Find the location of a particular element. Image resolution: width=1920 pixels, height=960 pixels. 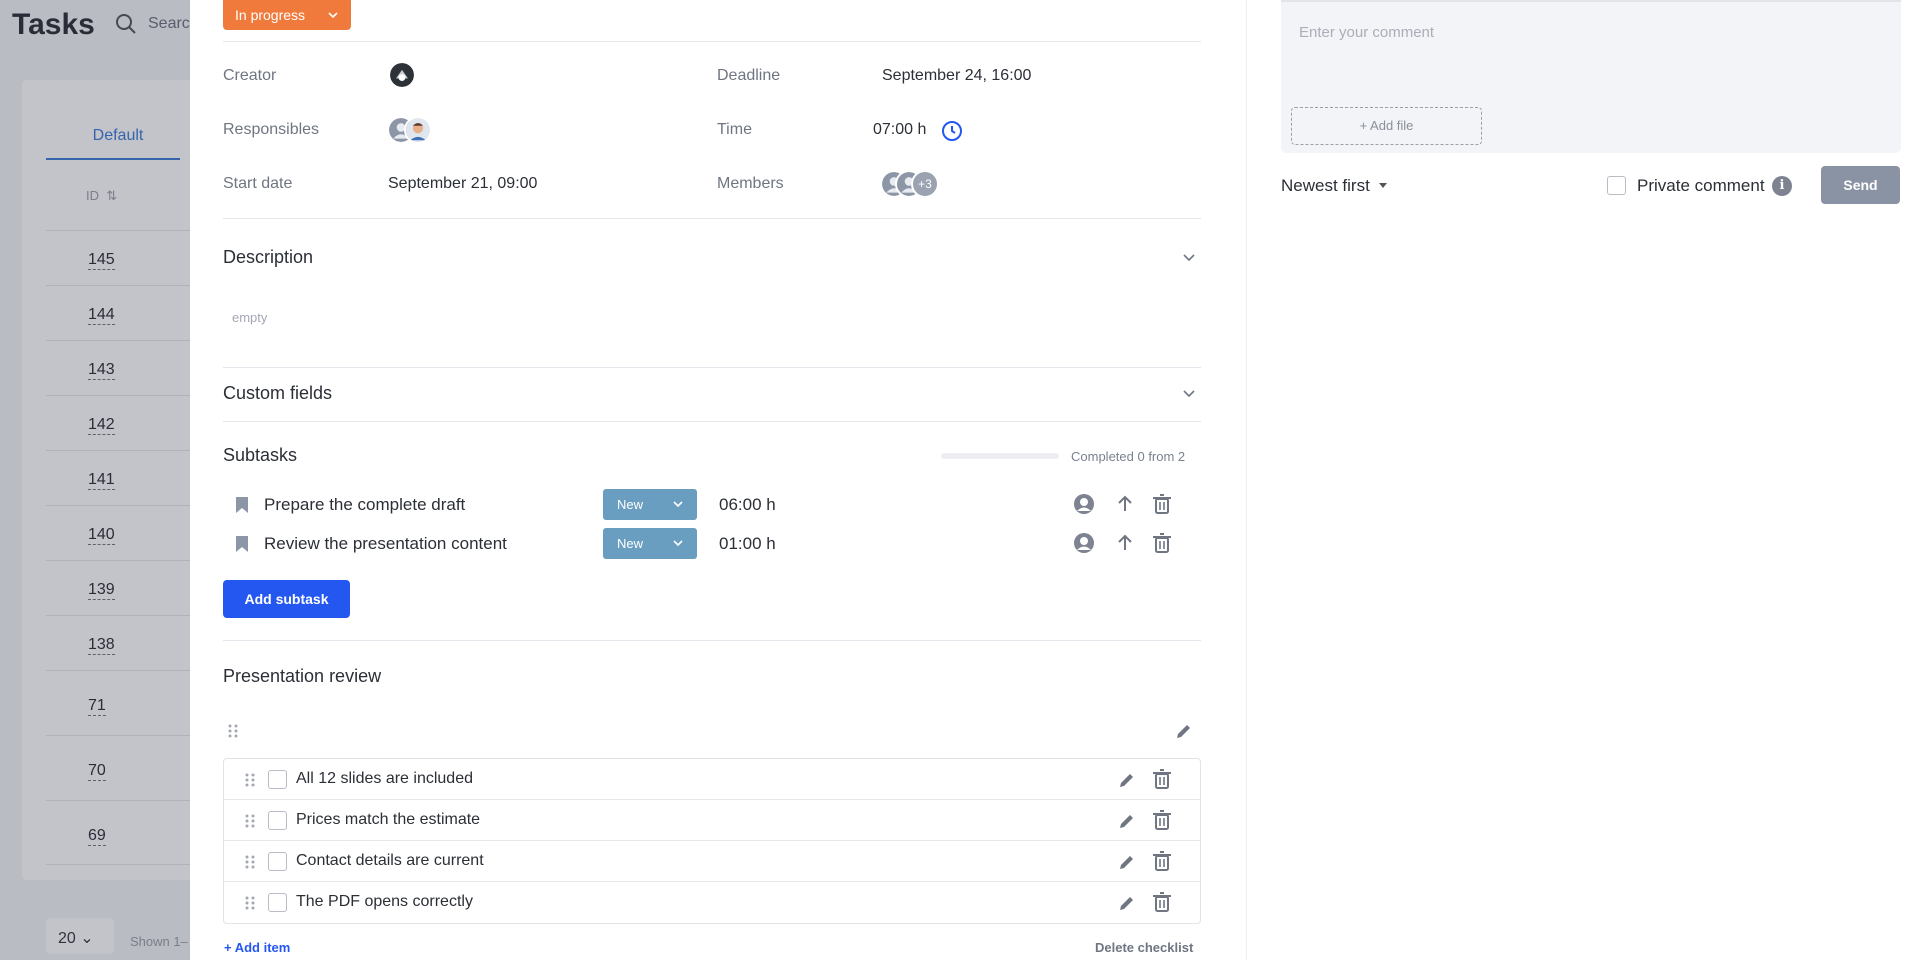

description-value: empty is located at coordinates (249, 317).